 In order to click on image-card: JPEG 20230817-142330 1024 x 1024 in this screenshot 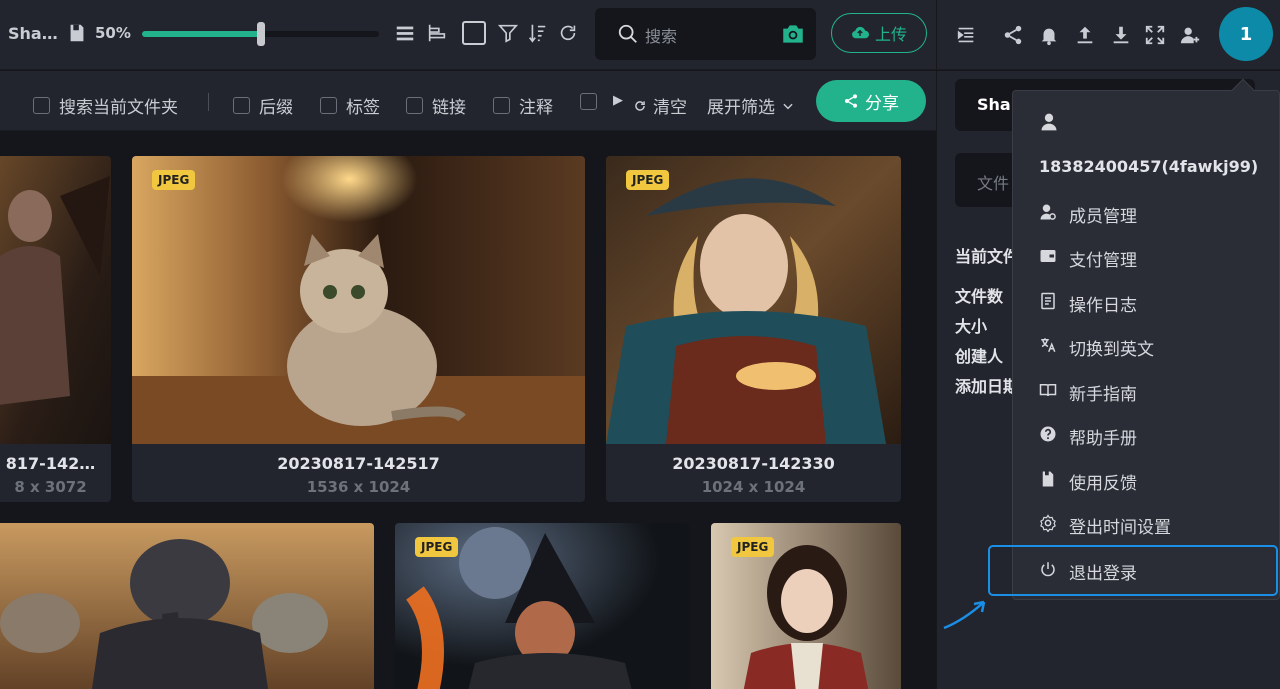, I will do `click(753, 329)`.